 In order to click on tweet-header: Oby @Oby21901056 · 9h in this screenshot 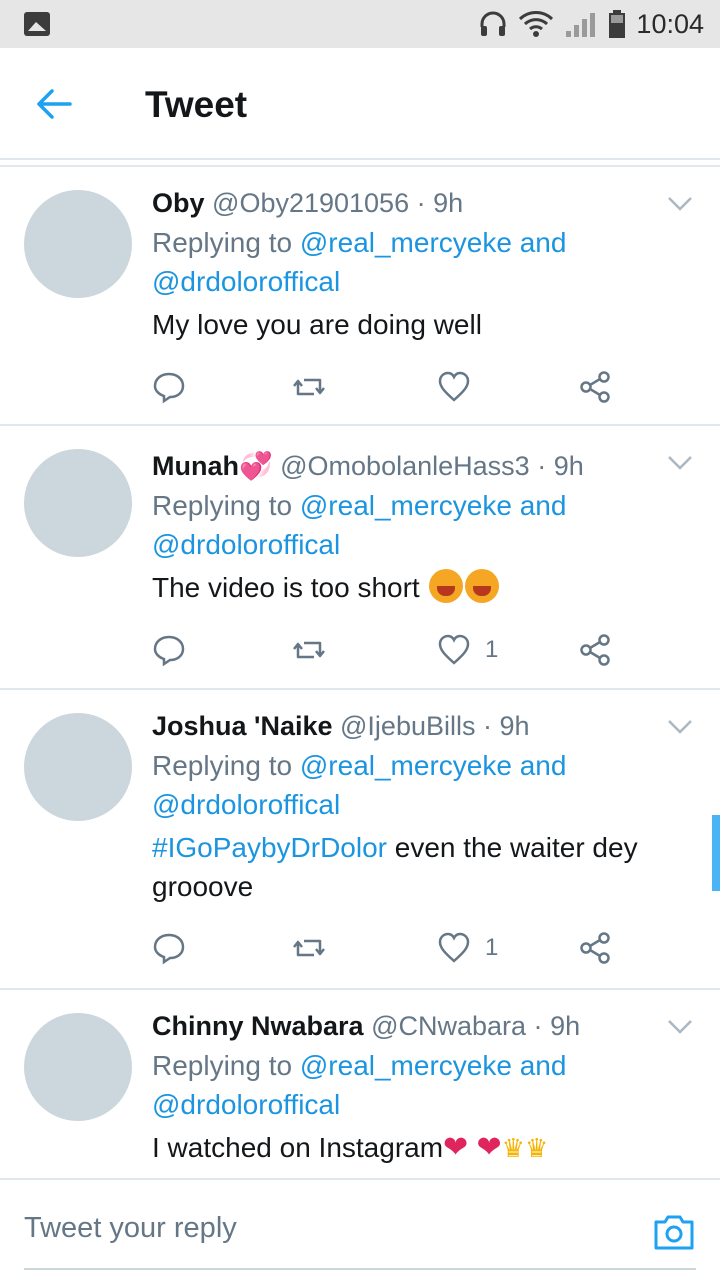, I will do `click(308, 203)`.